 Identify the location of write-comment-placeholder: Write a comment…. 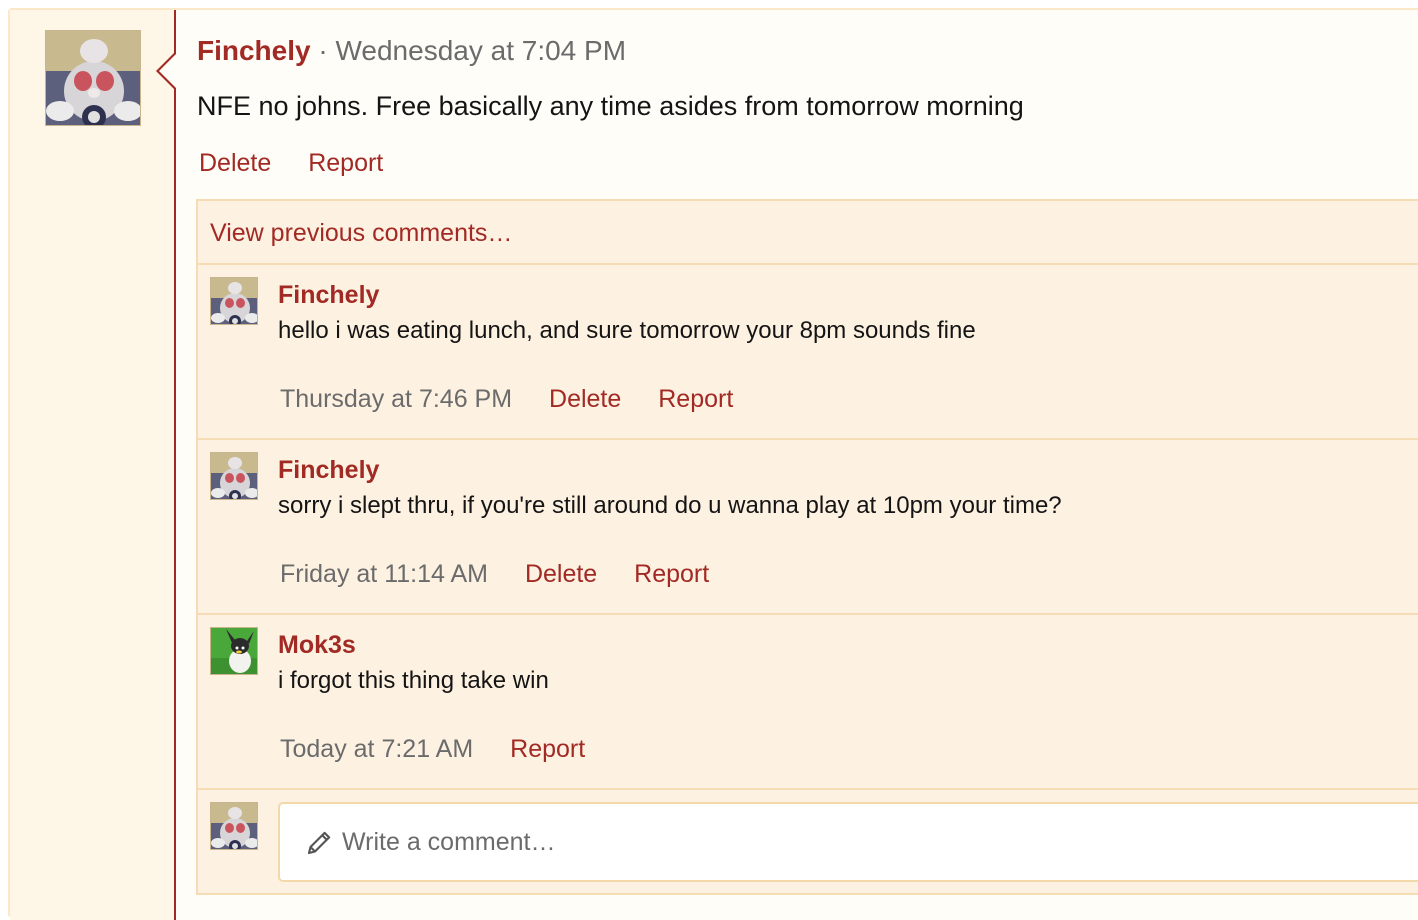
(449, 842).